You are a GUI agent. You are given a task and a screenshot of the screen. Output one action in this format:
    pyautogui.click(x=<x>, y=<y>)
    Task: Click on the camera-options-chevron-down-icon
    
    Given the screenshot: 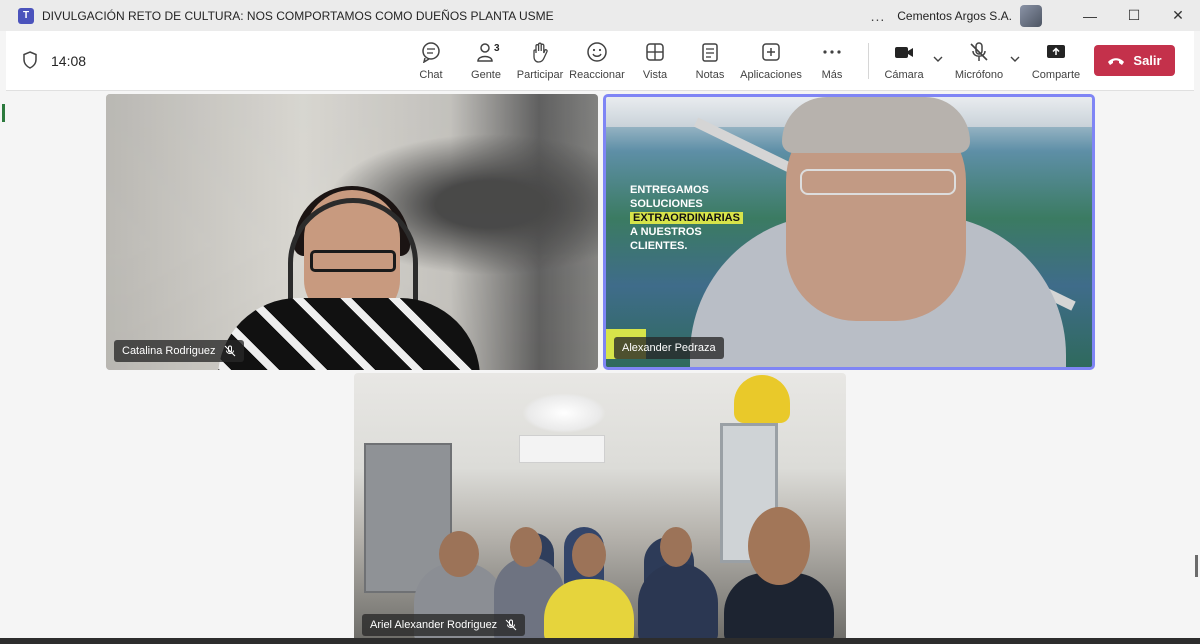 What is the action you would take?
    pyautogui.click(x=938, y=59)
    